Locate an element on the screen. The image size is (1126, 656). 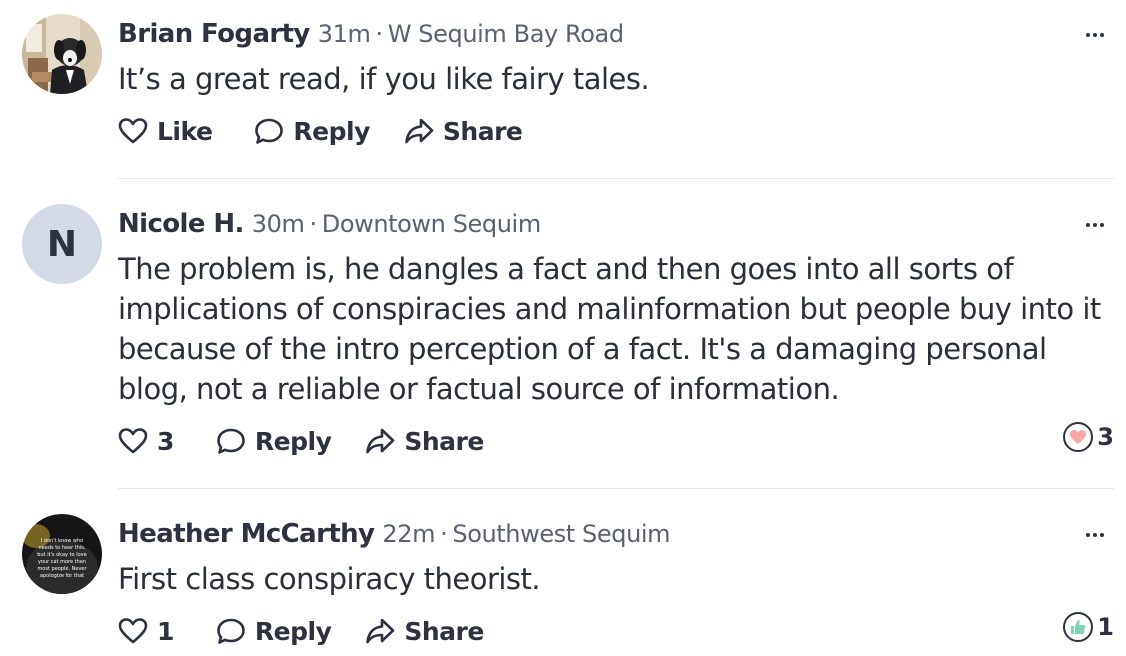
reaction-summary: 3 is located at coordinates (1088, 437).